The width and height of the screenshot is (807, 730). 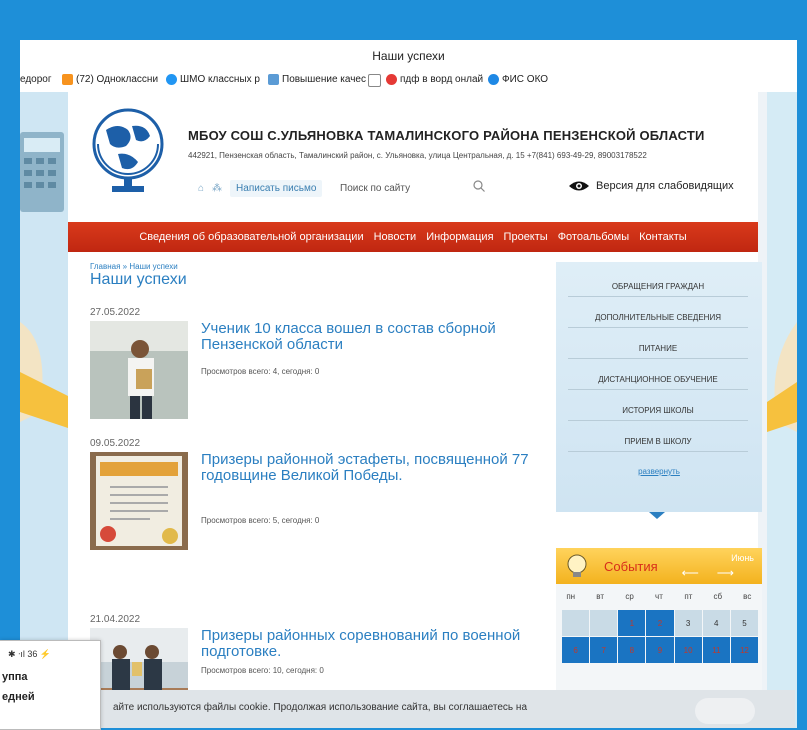 I want to click on calendar-row: 6 7 8 9 10 11 12, so click(x=660, y=650).